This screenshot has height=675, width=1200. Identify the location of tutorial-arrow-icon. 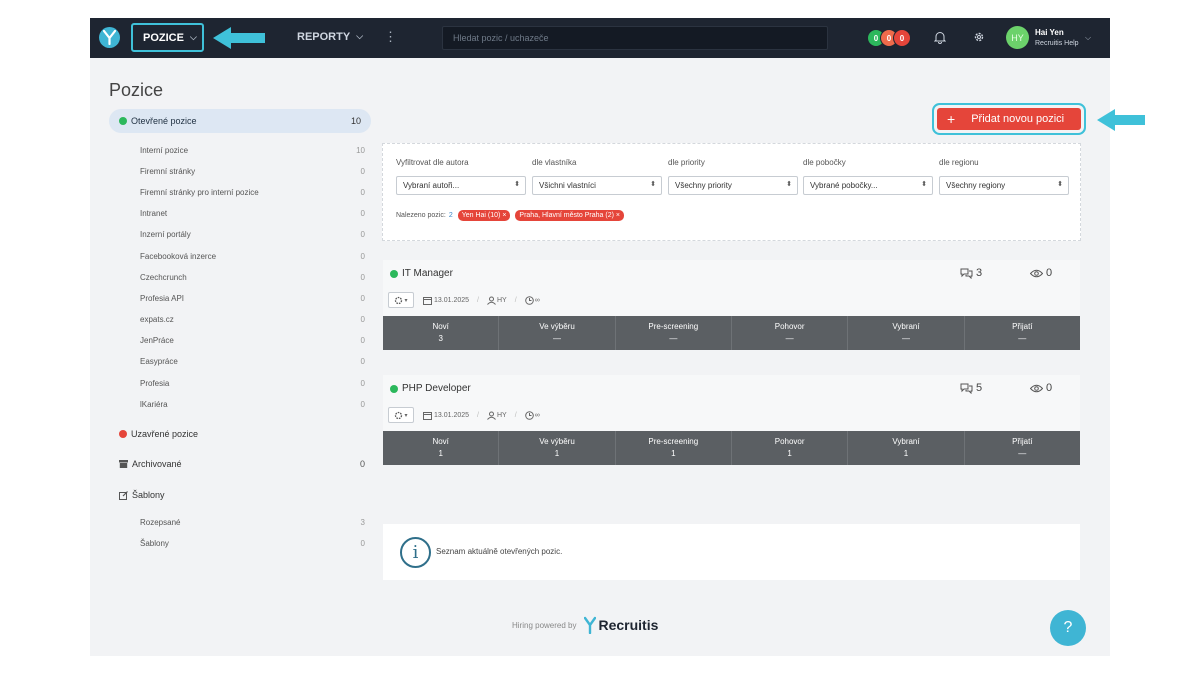
(239, 38).